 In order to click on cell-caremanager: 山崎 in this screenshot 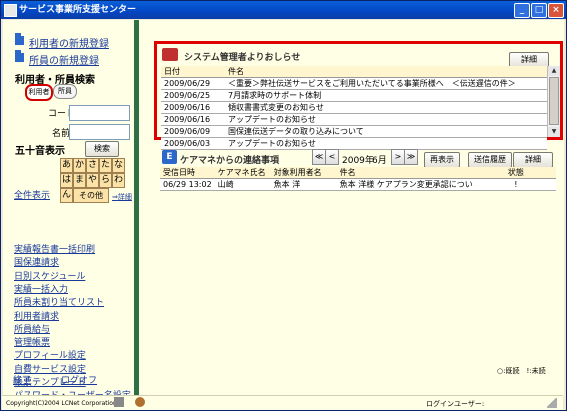, I will do `click(242, 184)`.